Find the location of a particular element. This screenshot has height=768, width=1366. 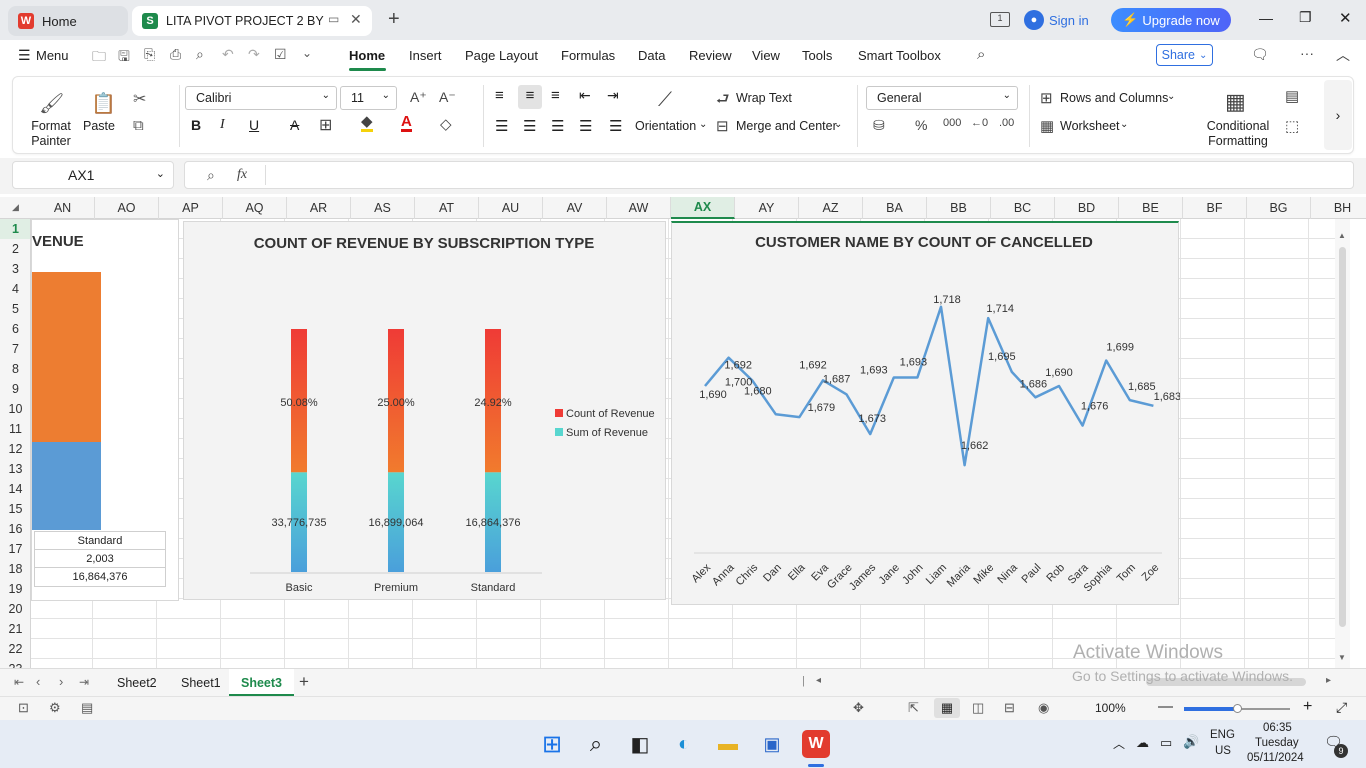

sheet-tab-sheet2: Sheet2 is located at coordinates (137, 683).